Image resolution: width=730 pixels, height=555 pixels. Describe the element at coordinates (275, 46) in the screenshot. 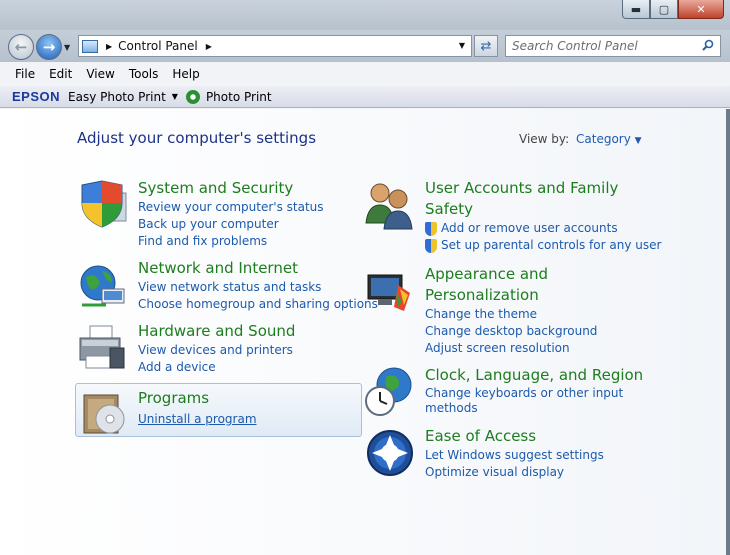

I see `address-bar: ▶ Control Panel ▶ ▼` at that location.